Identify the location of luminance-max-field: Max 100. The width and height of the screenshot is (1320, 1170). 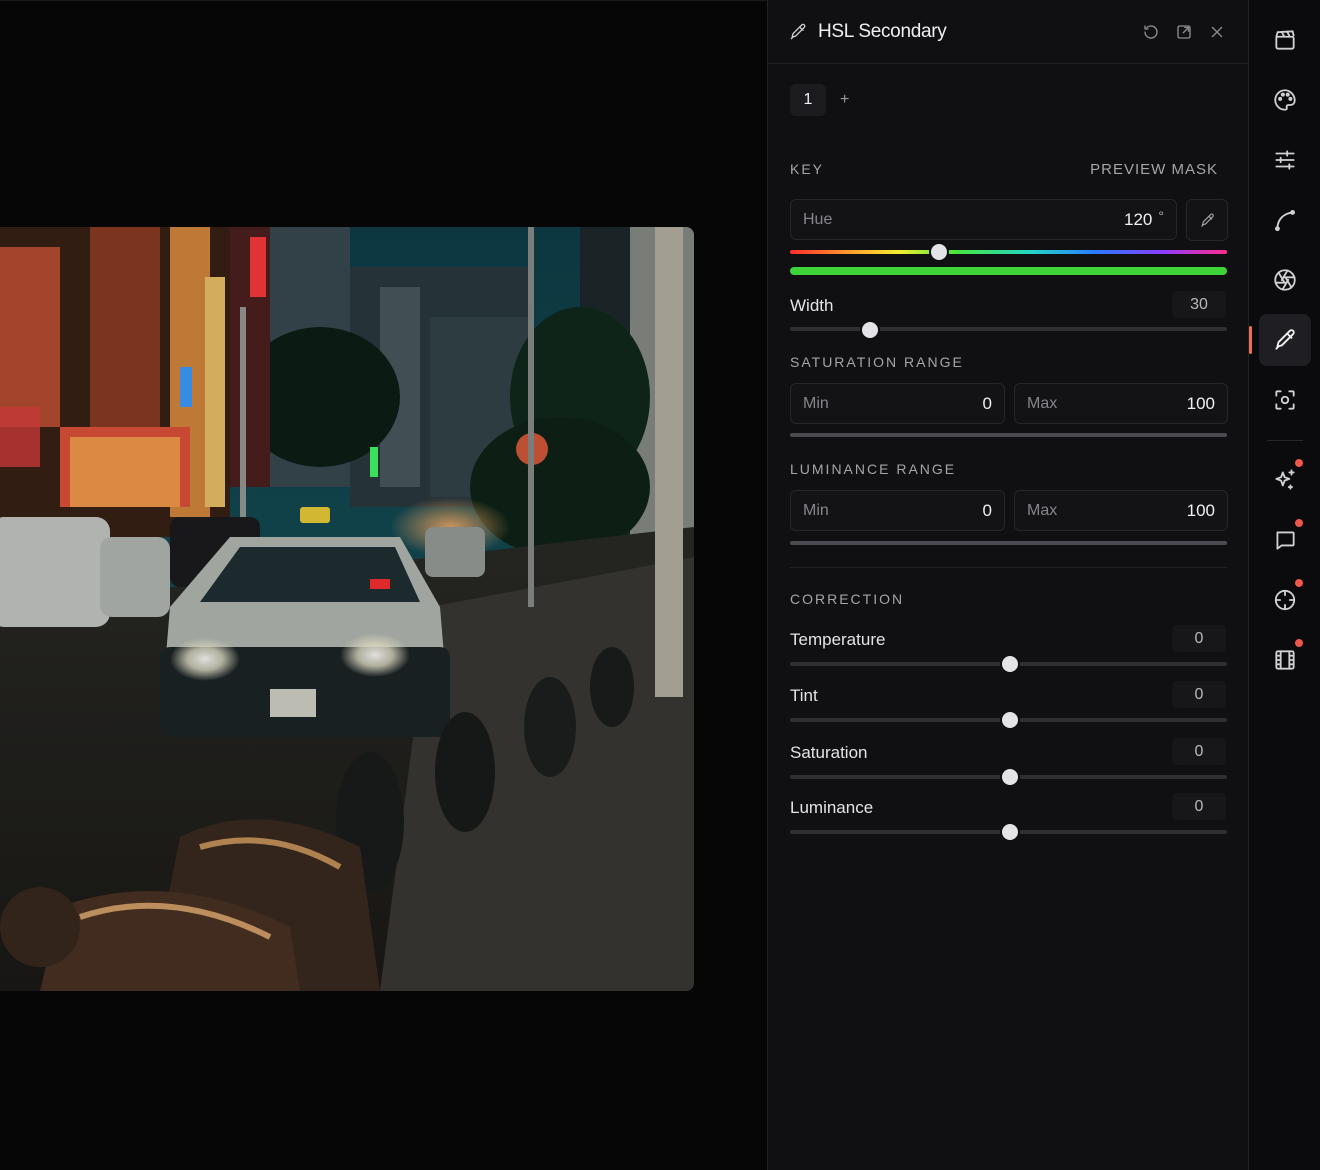
(1121, 510).